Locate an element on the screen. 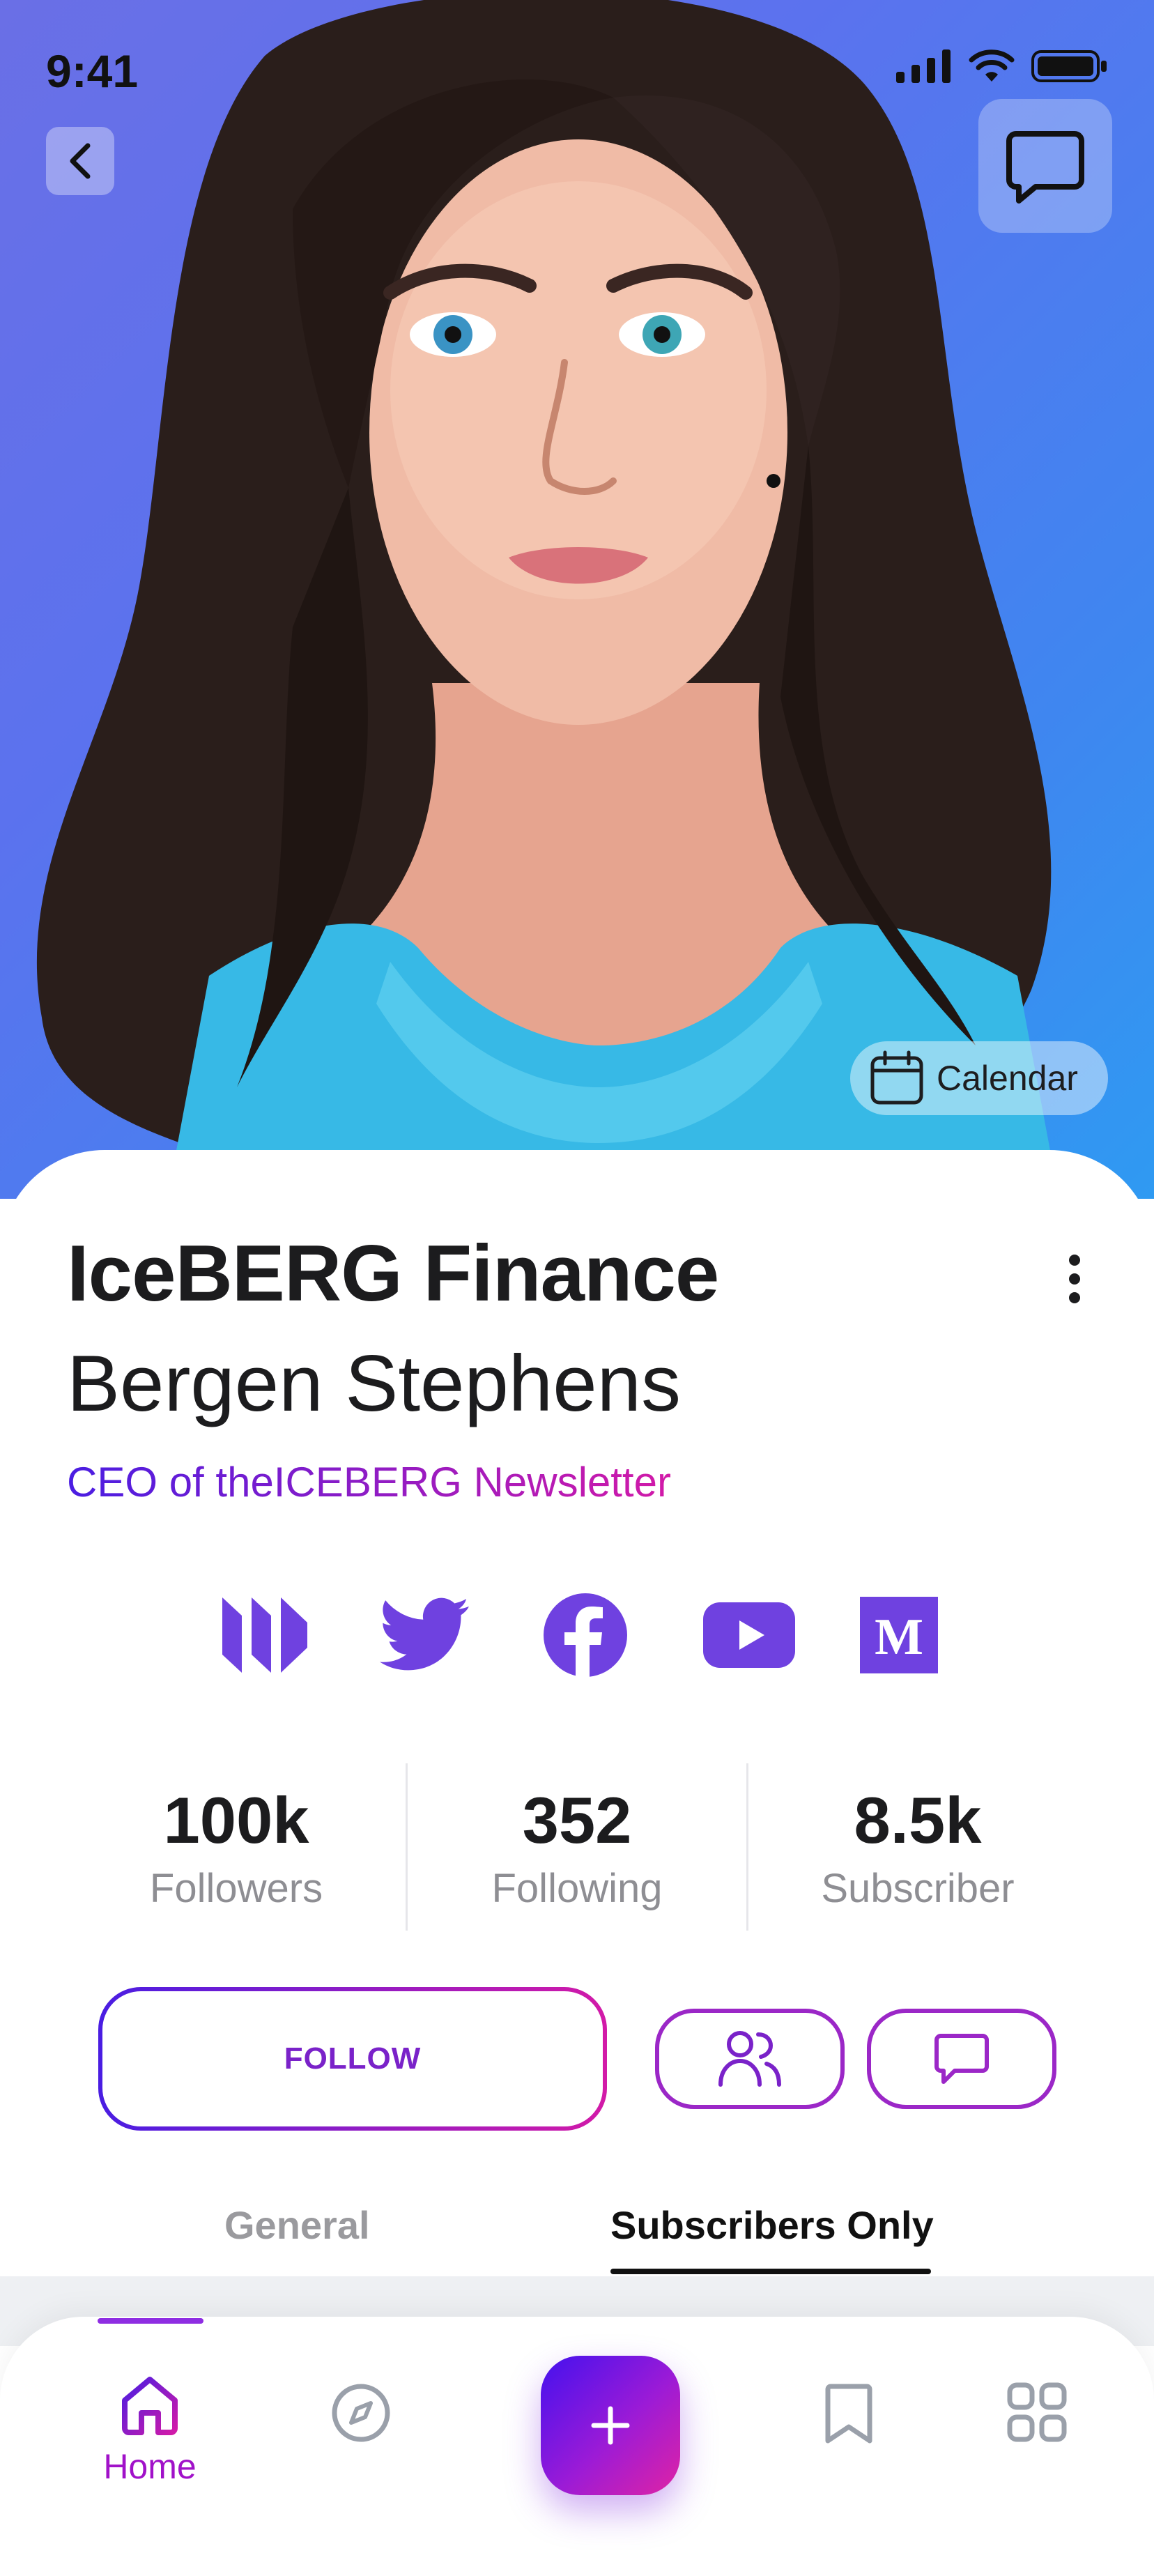 This screenshot has height=2576, width=1154. create-button is located at coordinates (610, 2425).